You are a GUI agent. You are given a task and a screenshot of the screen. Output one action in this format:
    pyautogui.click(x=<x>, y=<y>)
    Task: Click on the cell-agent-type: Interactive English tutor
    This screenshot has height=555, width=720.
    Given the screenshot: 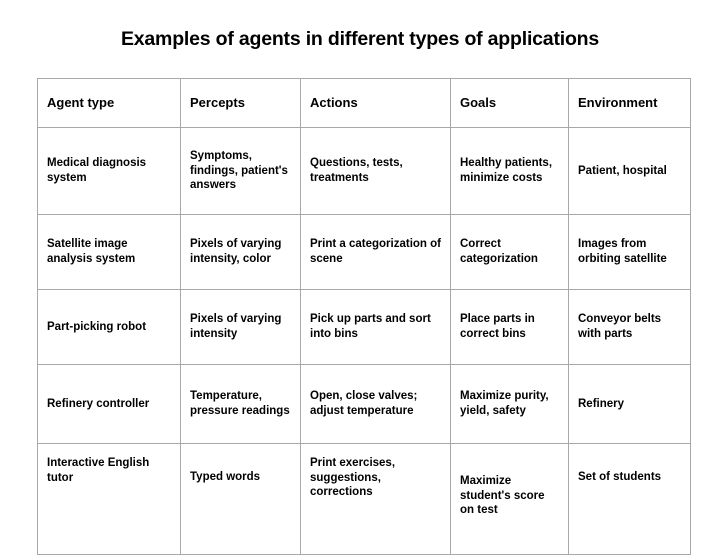 What is the action you would take?
    pyautogui.click(x=109, y=499)
    